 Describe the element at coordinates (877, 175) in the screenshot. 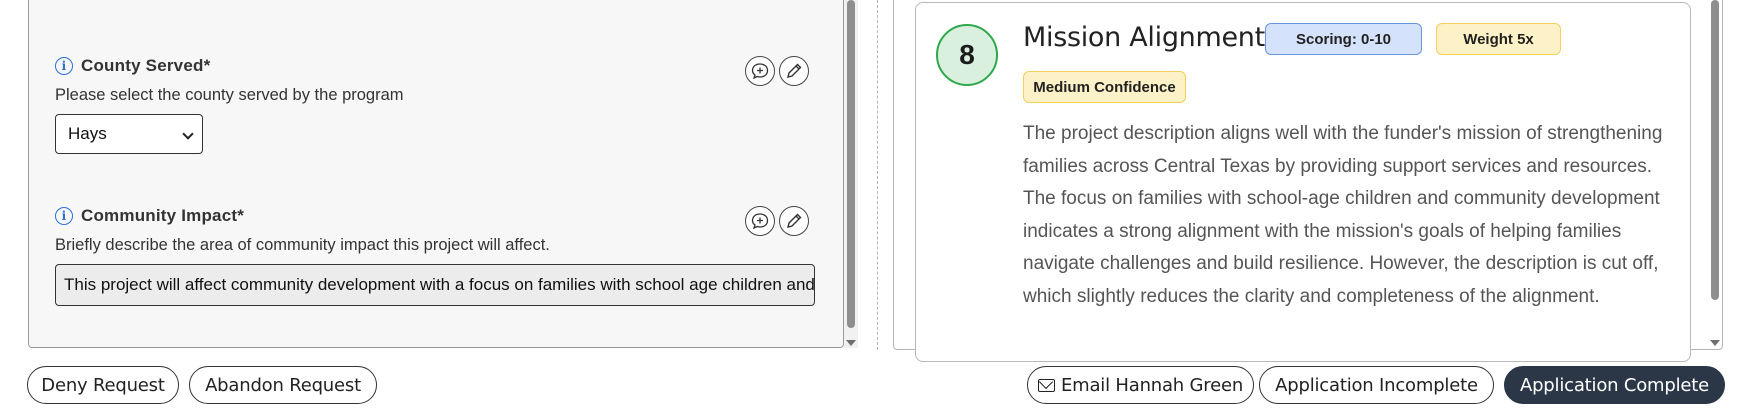

I see `panel-divider` at that location.